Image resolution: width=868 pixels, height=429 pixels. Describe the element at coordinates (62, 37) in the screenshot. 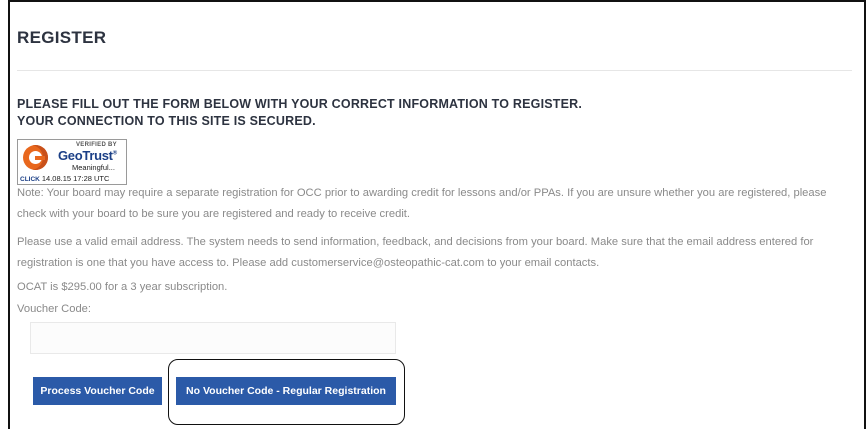

I see `page-title: REGISTER` at that location.